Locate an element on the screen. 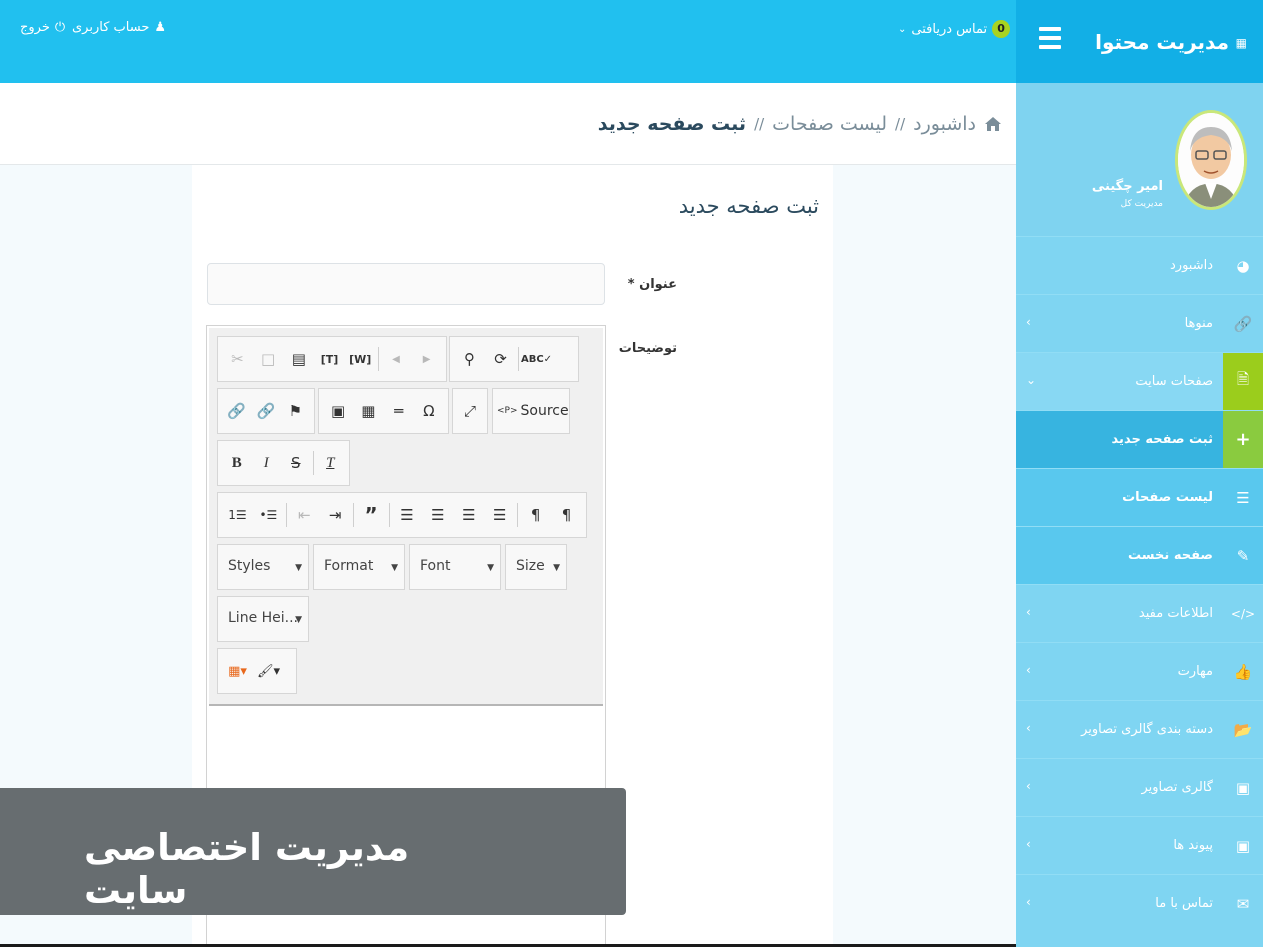 This screenshot has height=947, width=1263. size-select: Size ▼ is located at coordinates (536, 567).